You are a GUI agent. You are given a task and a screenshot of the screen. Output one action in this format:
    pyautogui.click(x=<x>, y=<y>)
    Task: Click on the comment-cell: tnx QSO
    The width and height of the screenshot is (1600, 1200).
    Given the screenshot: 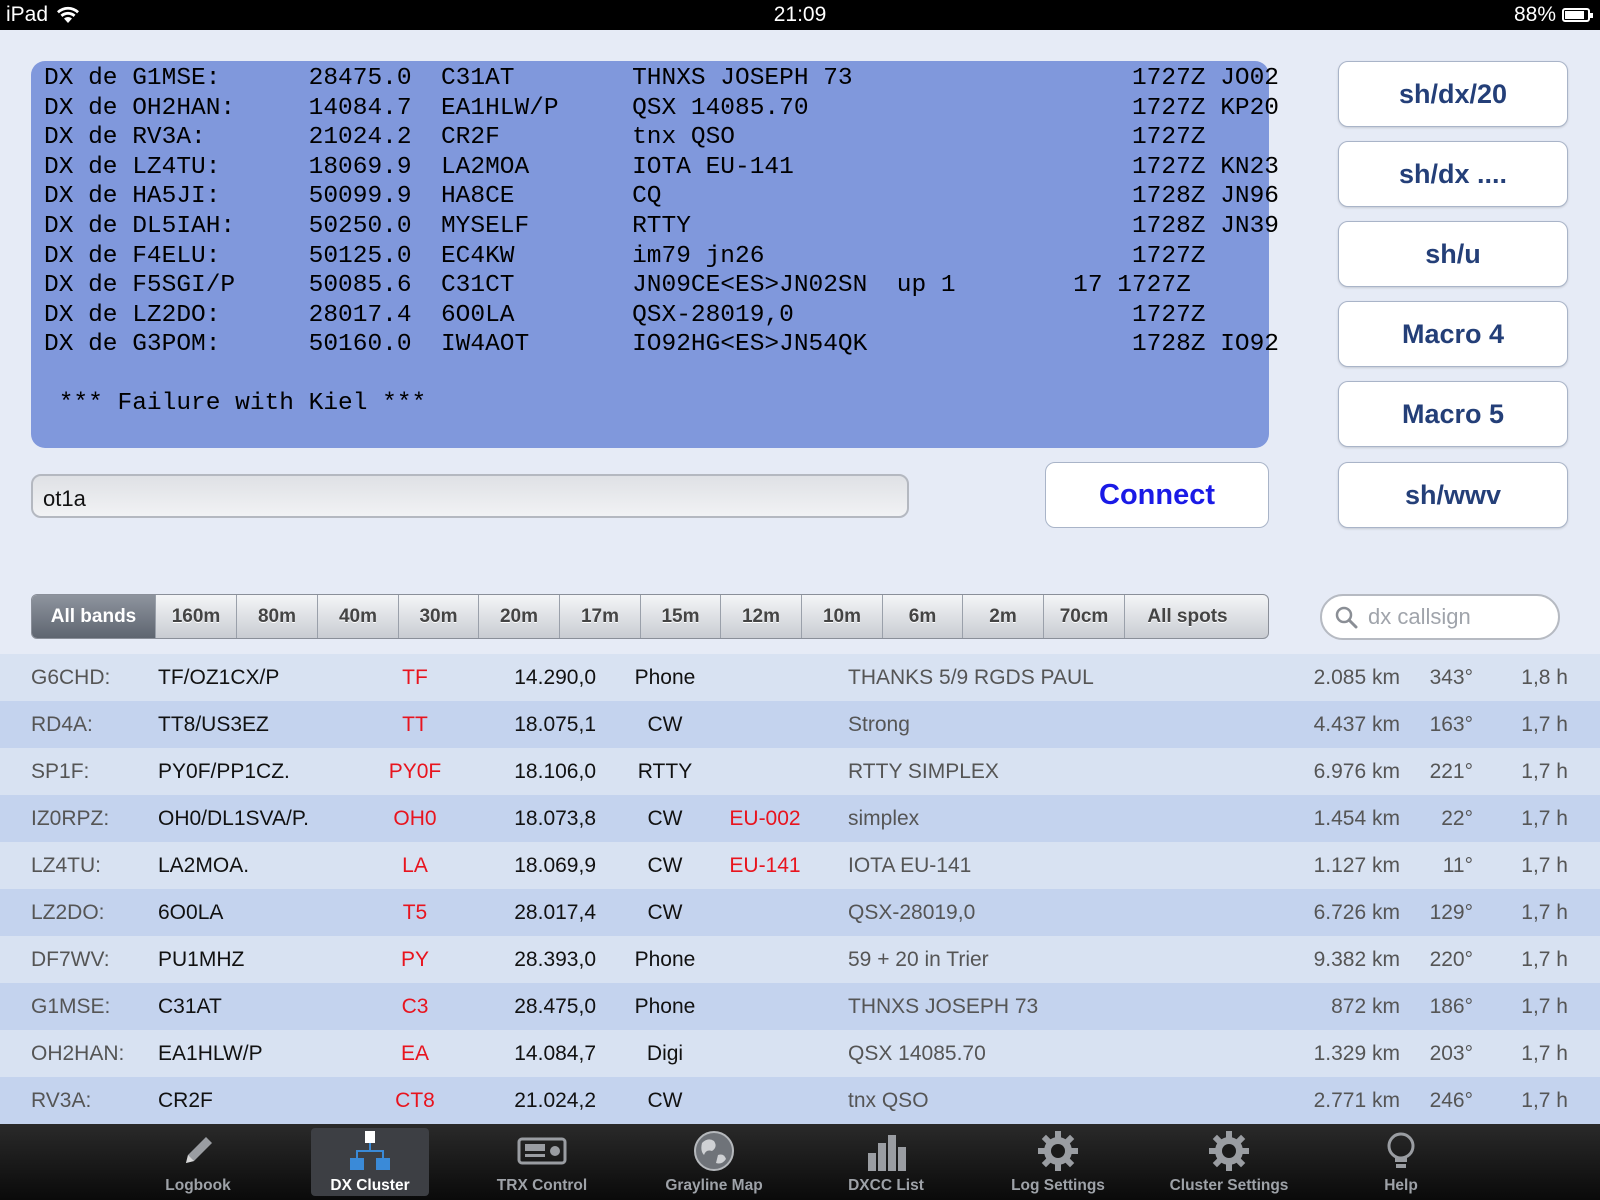 What is the action you would take?
    pyautogui.click(x=888, y=1100)
    